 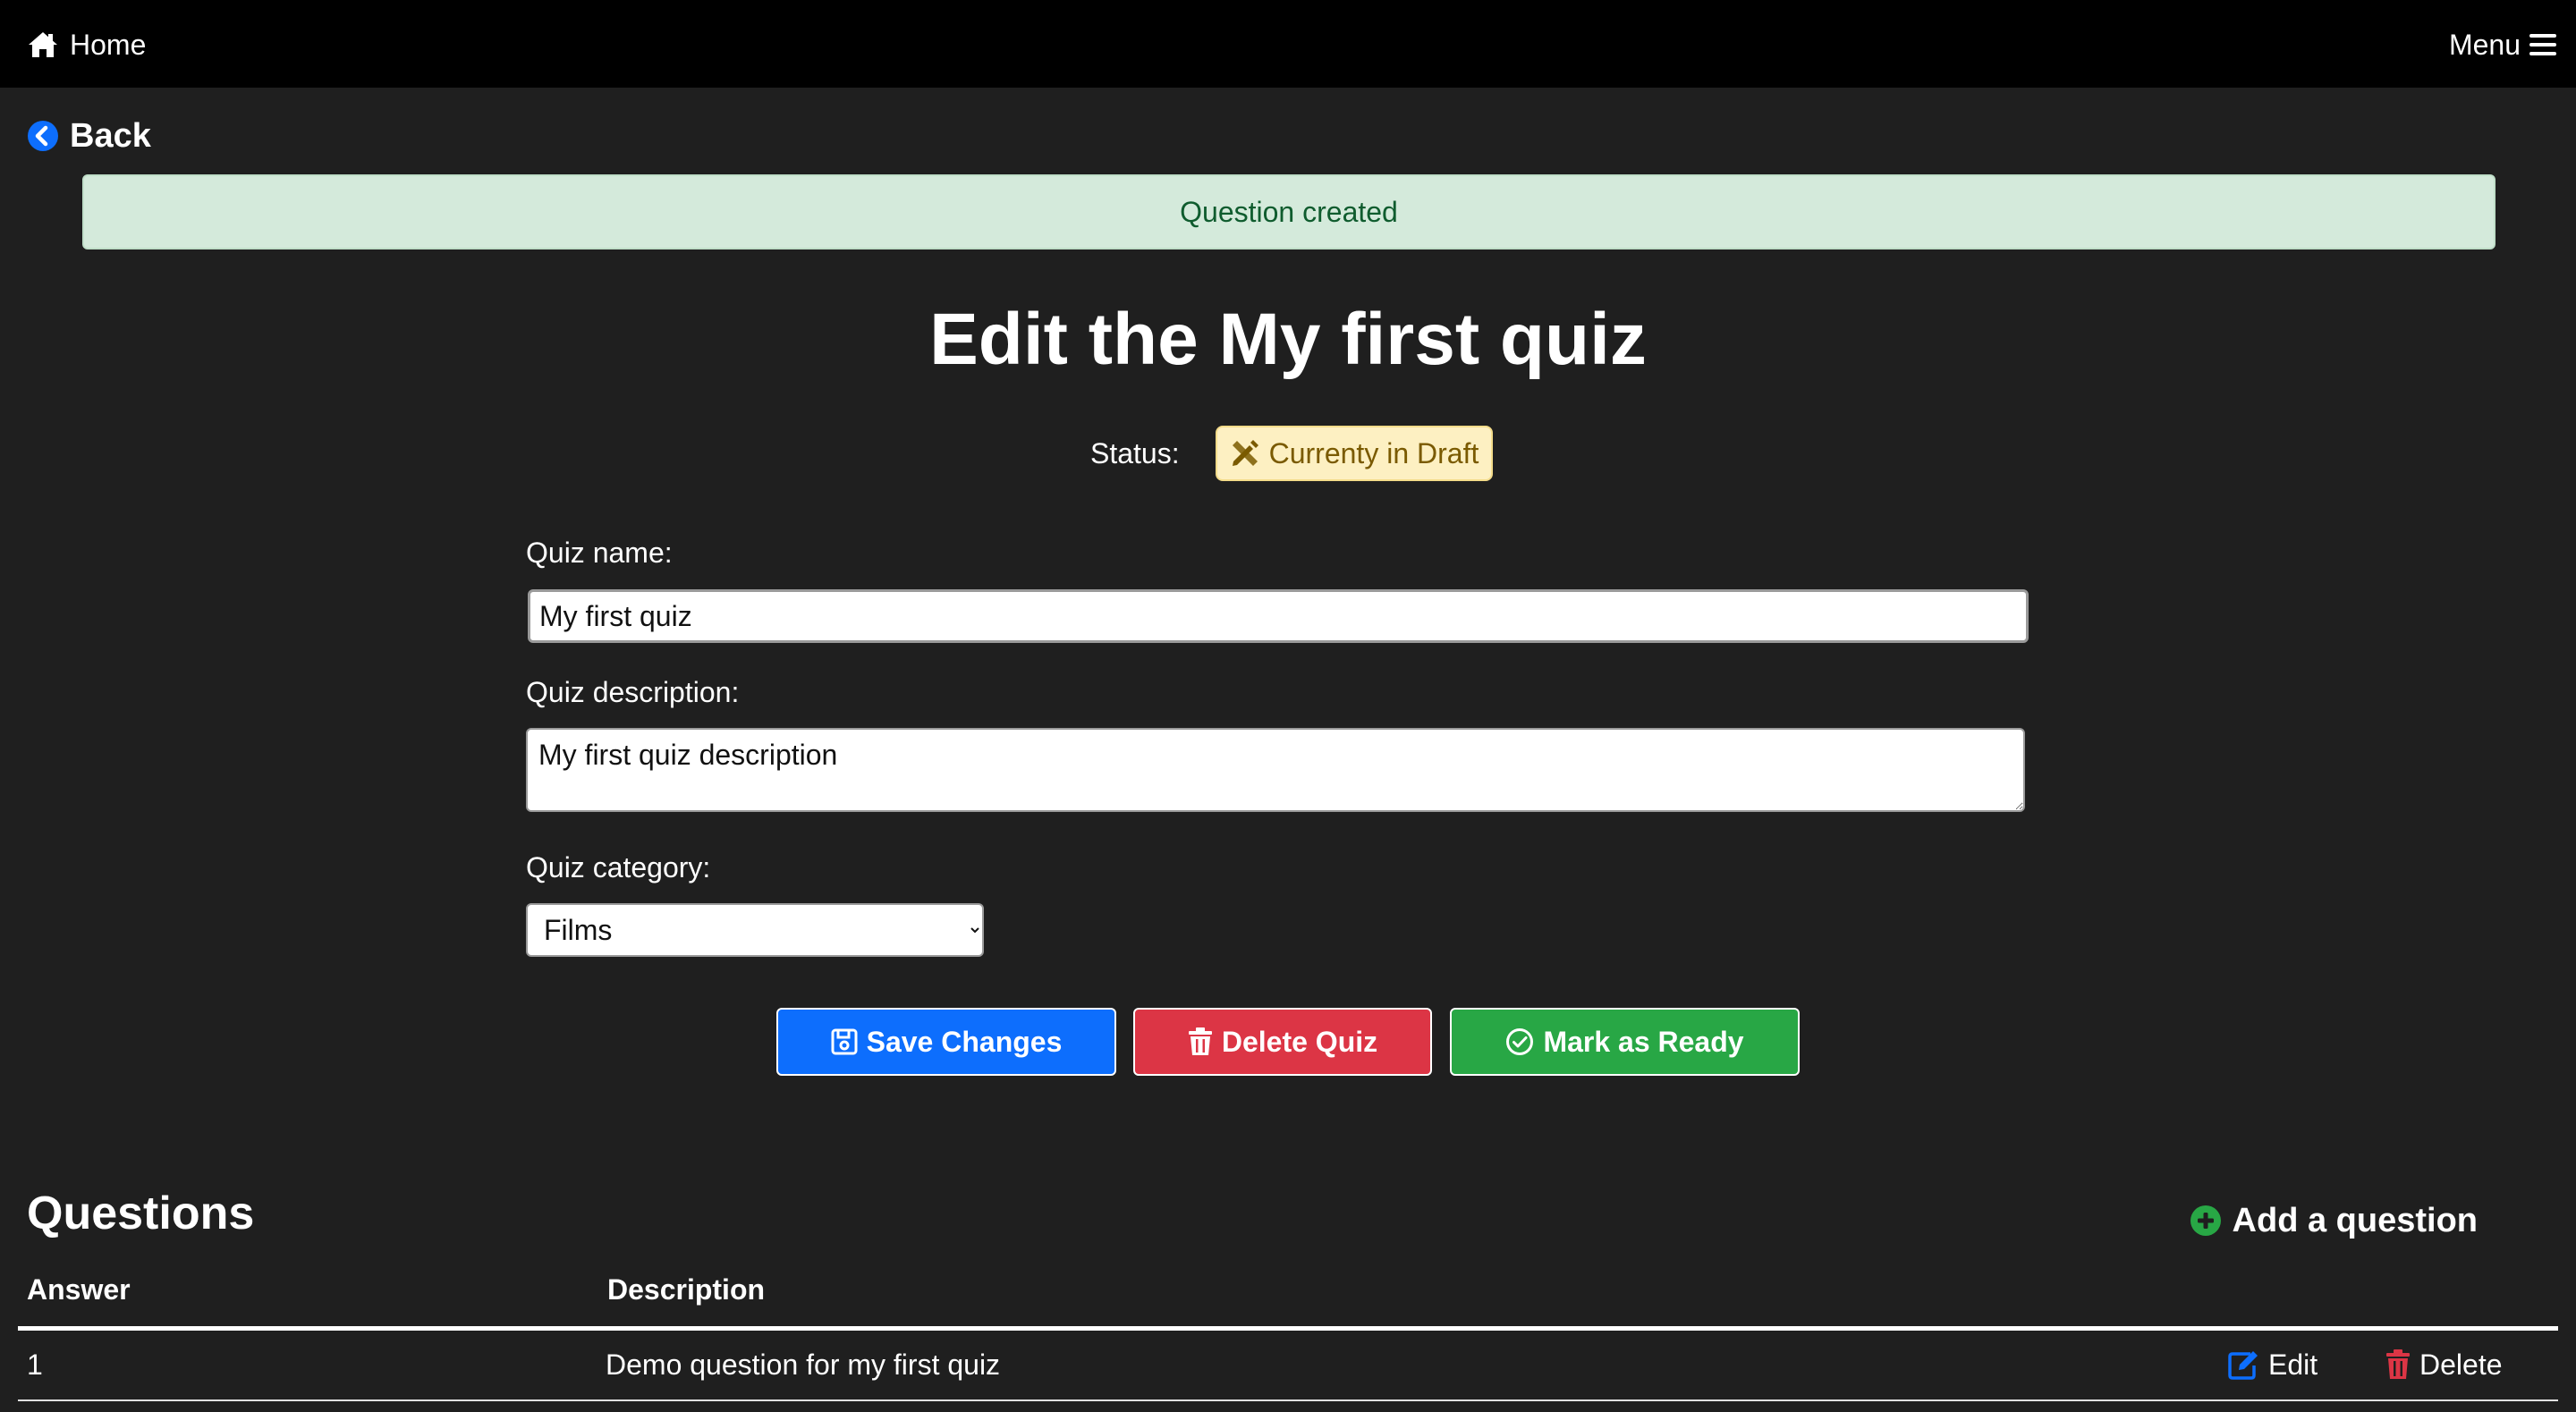 I want to click on edit-icon, so click(x=2243, y=1364).